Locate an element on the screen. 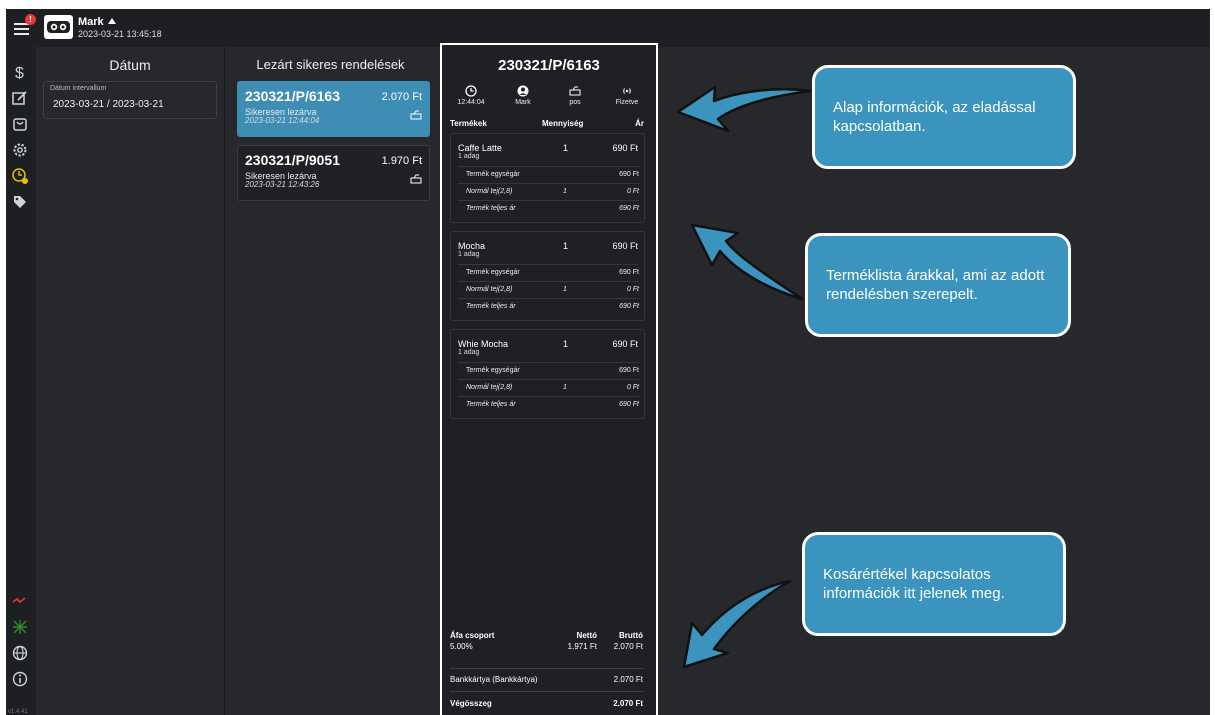 This screenshot has width=1215, height=715. total-amount: 2.070 Ft is located at coordinates (628, 703).